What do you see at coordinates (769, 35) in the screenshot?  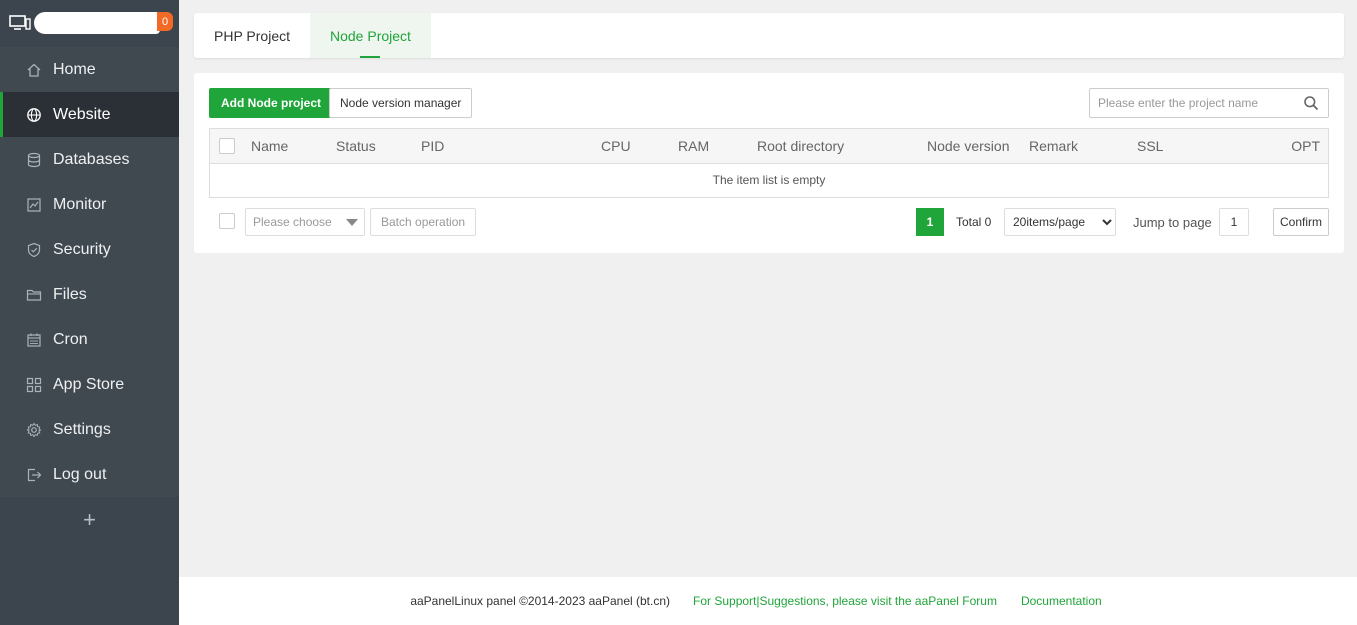 I see `project-tabs: PHP Project Node Project` at bounding box center [769, 35].